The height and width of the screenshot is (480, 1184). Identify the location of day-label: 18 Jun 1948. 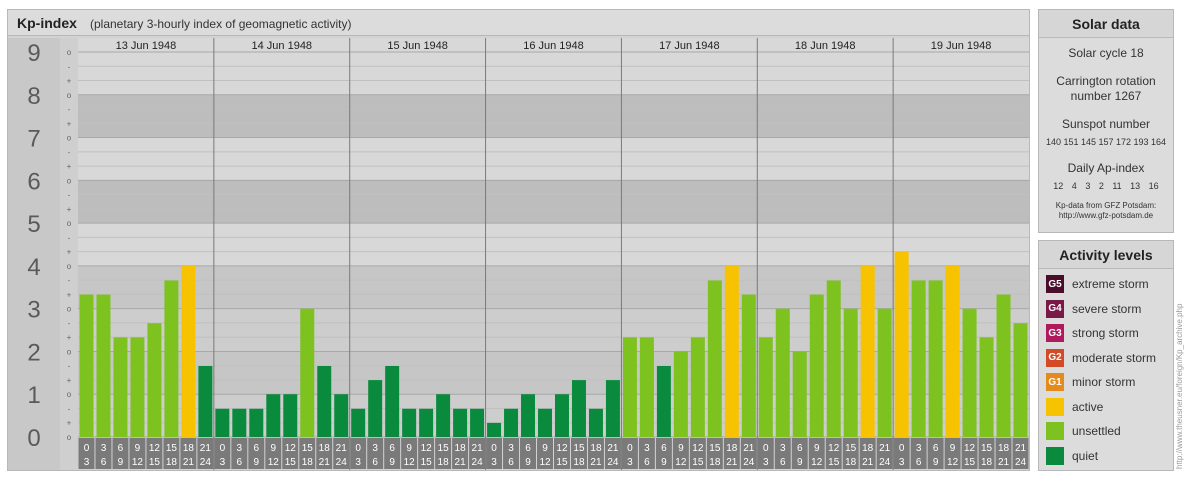
(825, 46).